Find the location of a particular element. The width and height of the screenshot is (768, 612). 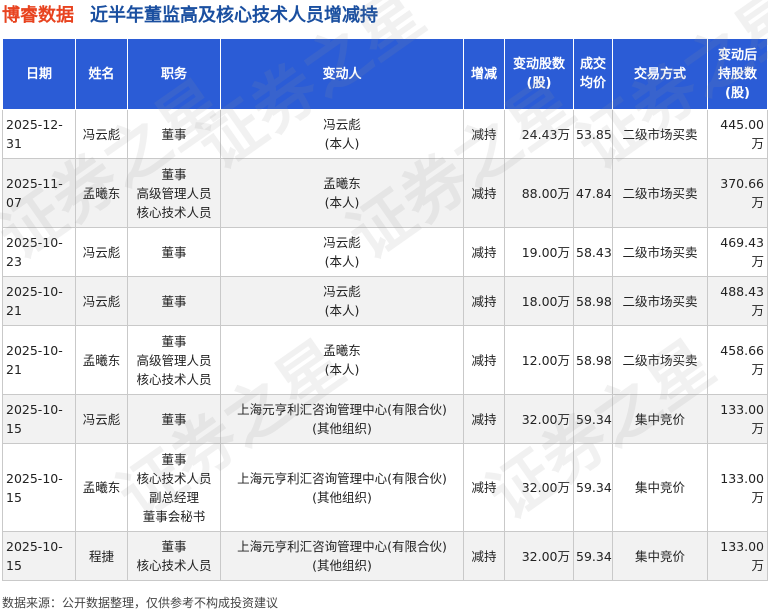

cell-name: 程捷 is located at coordinates (101, 556).